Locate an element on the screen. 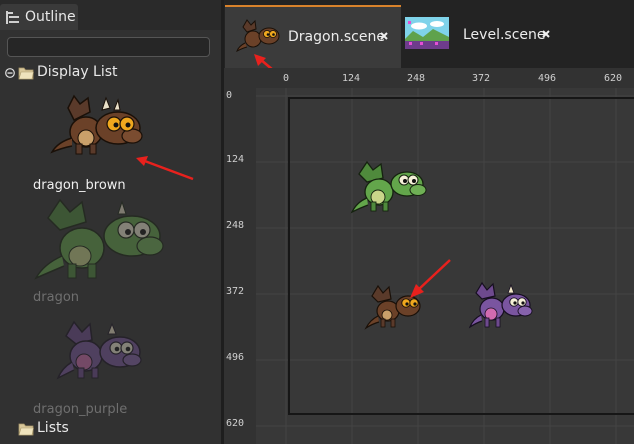  tab-level-scene-label: Level.scene is located at coordinates (504, 35).